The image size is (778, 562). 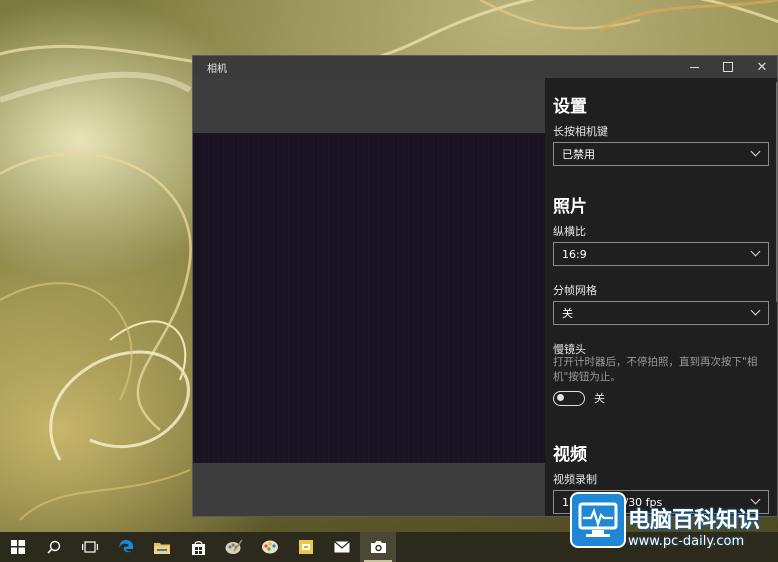 I want to click on store-icon, so click(x=198, y=547).